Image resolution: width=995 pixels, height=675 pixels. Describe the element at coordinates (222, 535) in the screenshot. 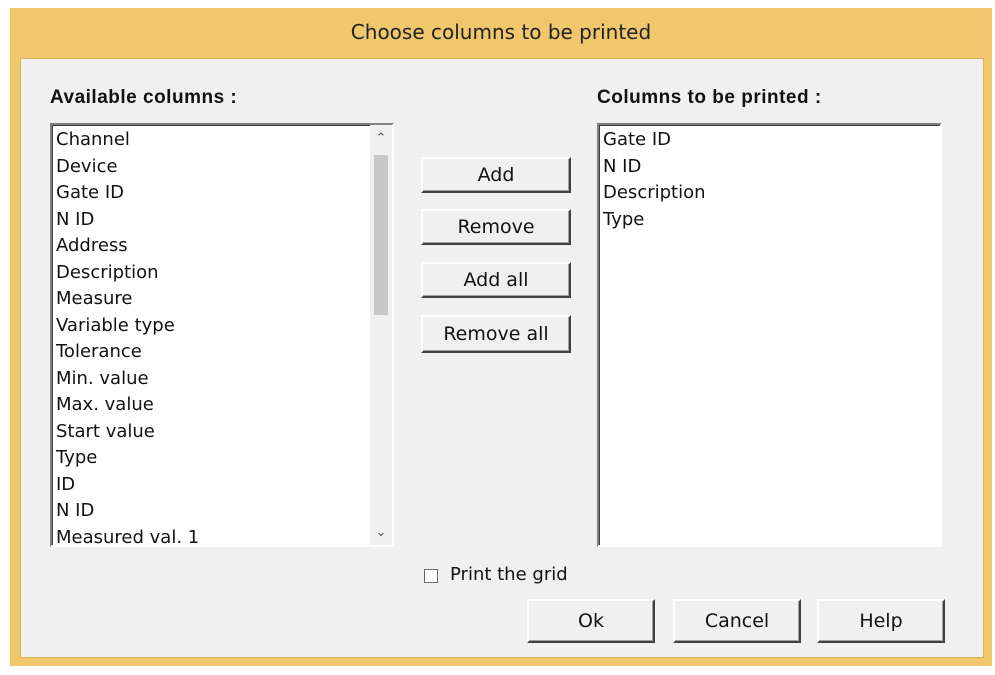

I see `list-item: Measured val. 1` at that location.